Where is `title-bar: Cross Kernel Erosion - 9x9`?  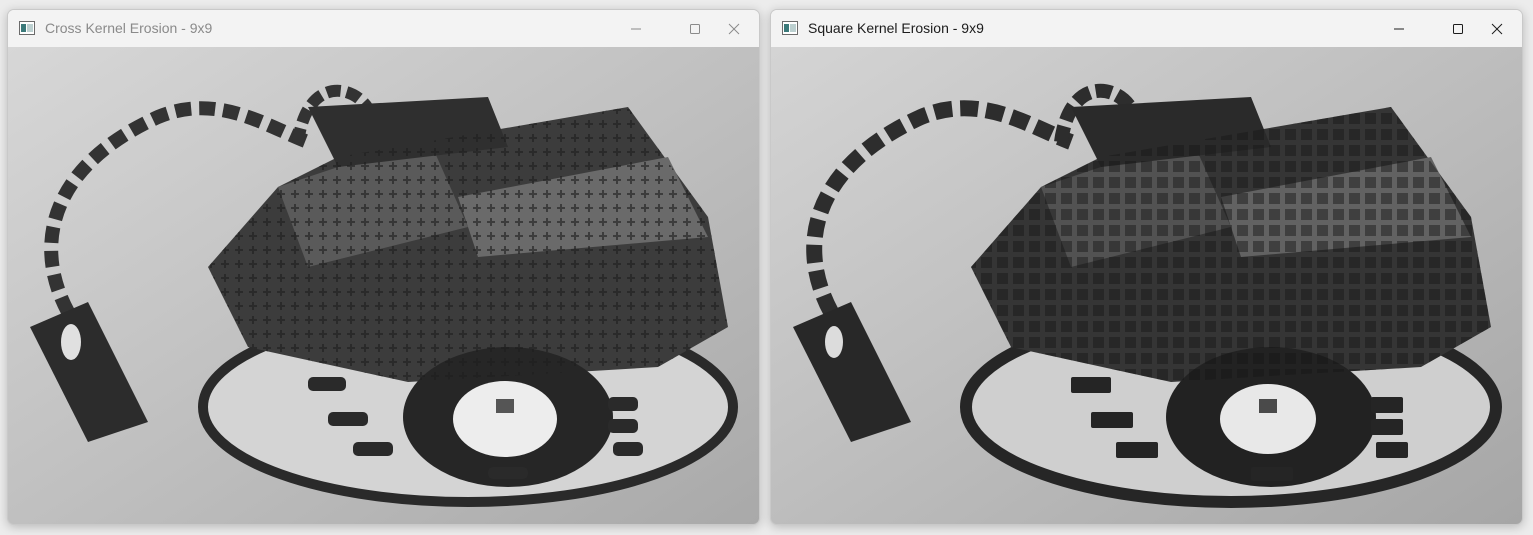 title-bar: Cross Kernel Erosion - 9x9 is located at coordinates (383, 28).